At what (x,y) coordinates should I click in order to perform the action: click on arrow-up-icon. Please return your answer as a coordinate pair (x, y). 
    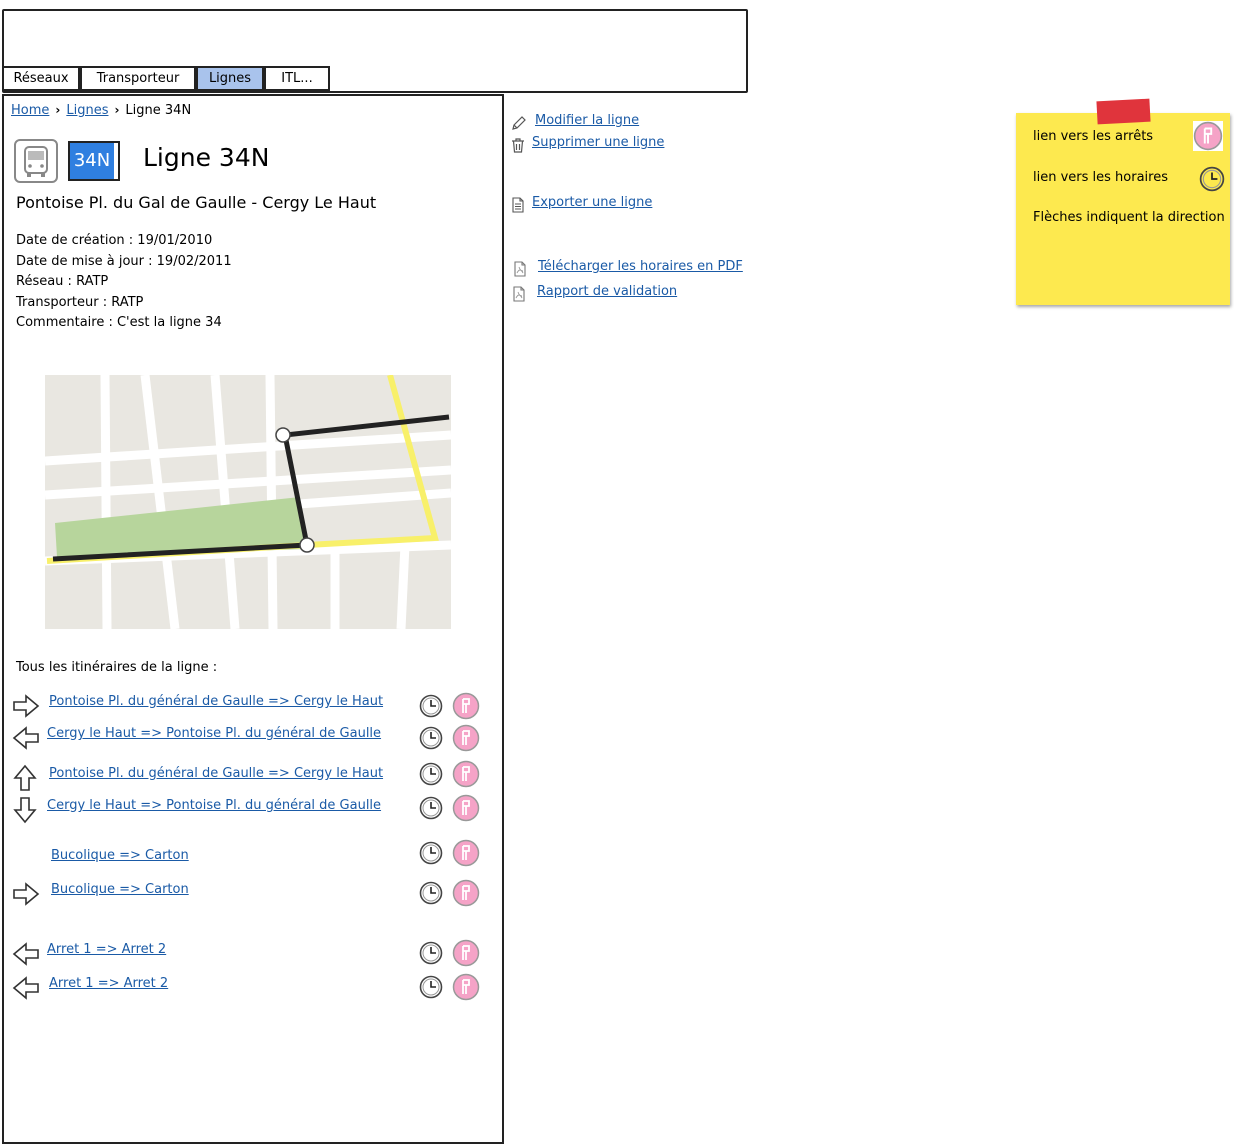
    Looking at the image, I should click on (25, 777).